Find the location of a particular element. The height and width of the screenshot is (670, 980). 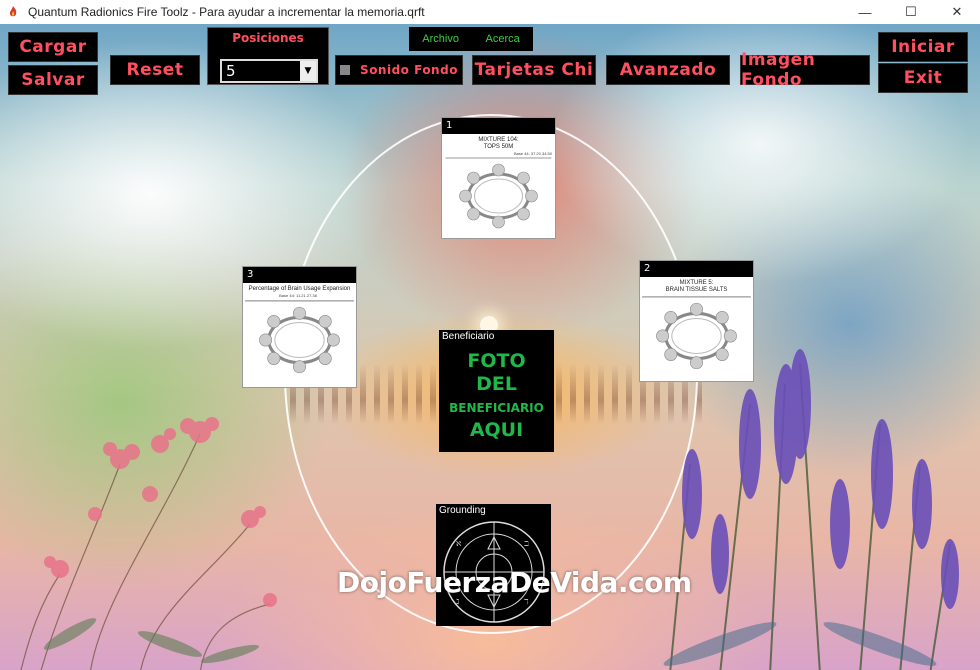

sonido-fondo-label: Sonido Fondo is located at coordinates (409, 70).